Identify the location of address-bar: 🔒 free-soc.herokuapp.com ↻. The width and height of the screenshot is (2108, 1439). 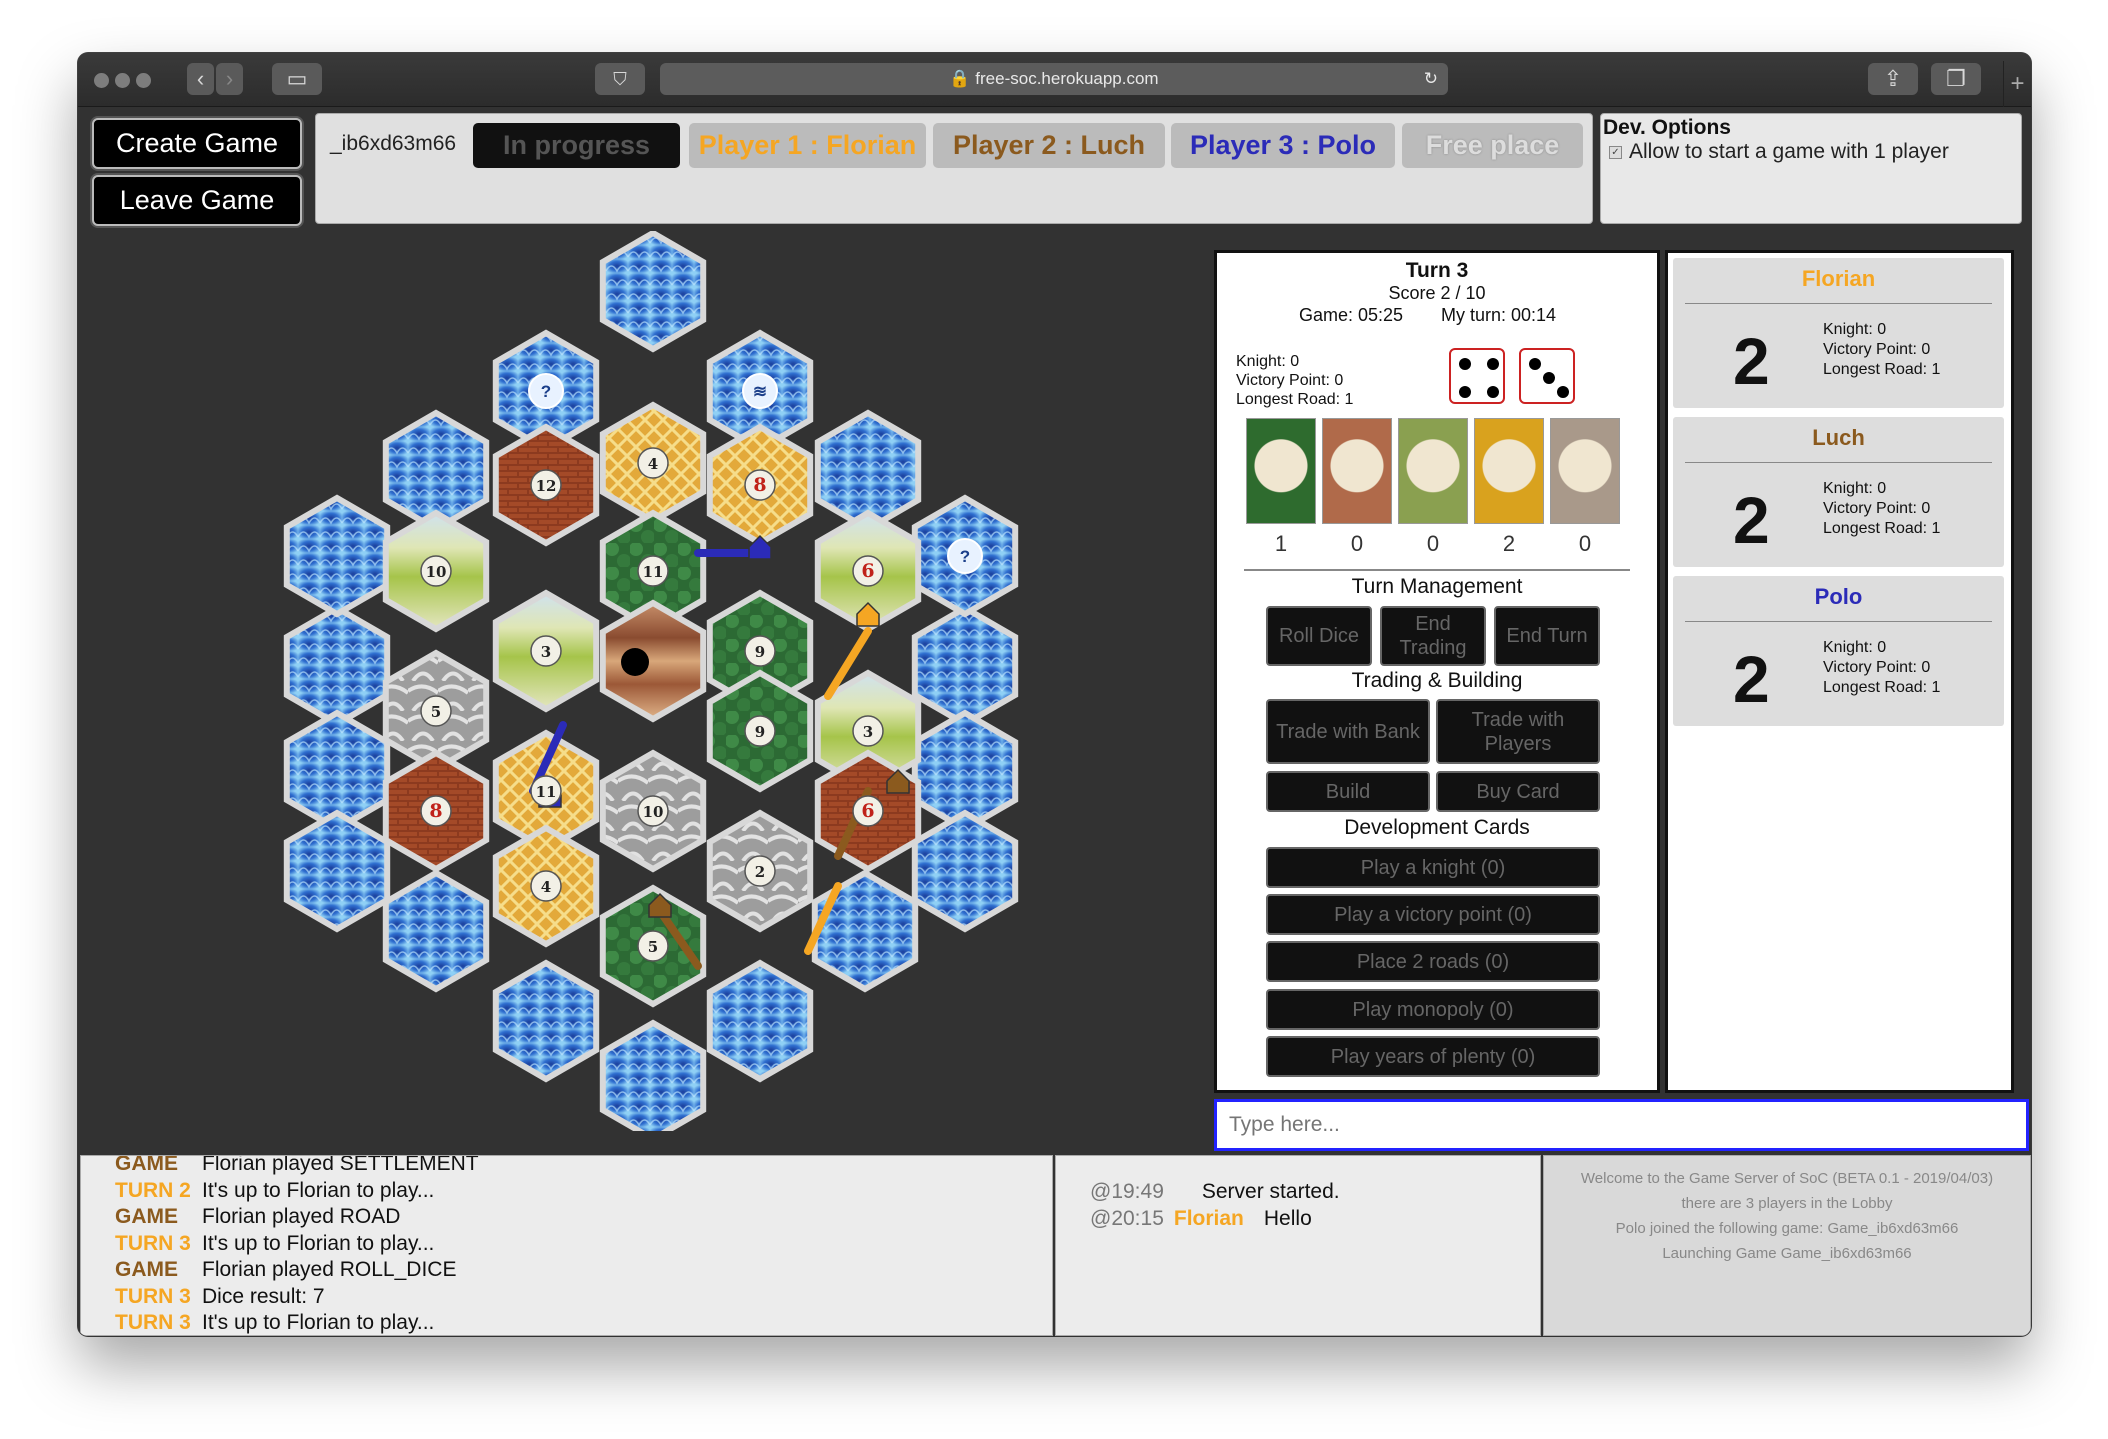
(1054, 79).